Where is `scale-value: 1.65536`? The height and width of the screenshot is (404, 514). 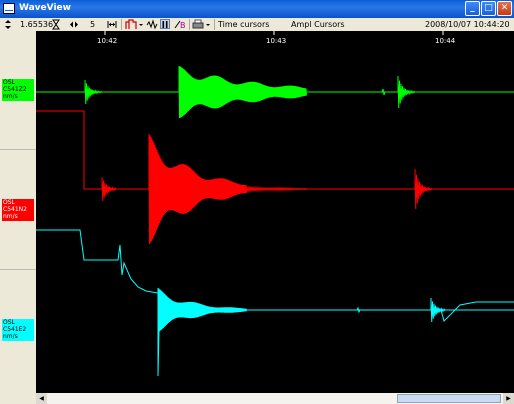 scale-value: 1.65536 is located at coordinates (36, 24).